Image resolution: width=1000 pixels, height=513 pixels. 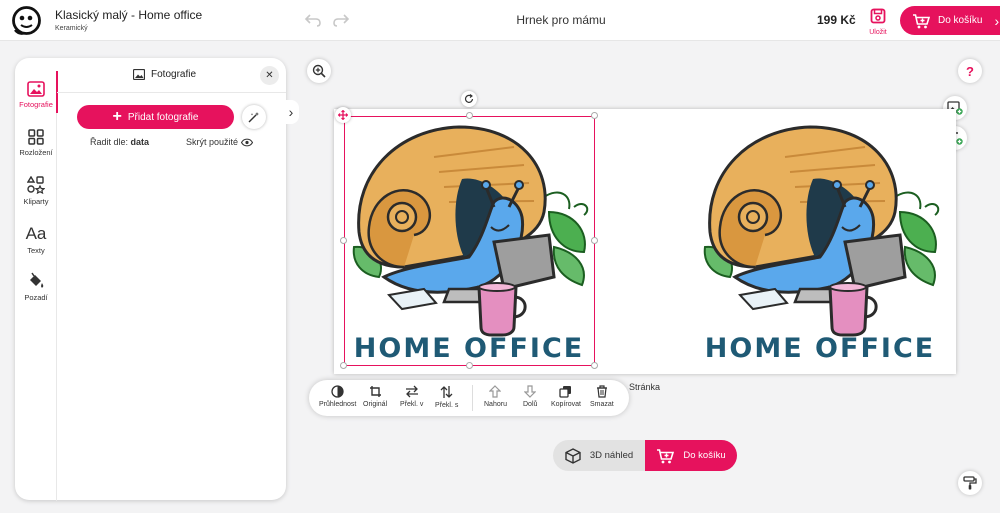 I want to click on tab-texty: Aa Texty, so click(x=36, y=239).